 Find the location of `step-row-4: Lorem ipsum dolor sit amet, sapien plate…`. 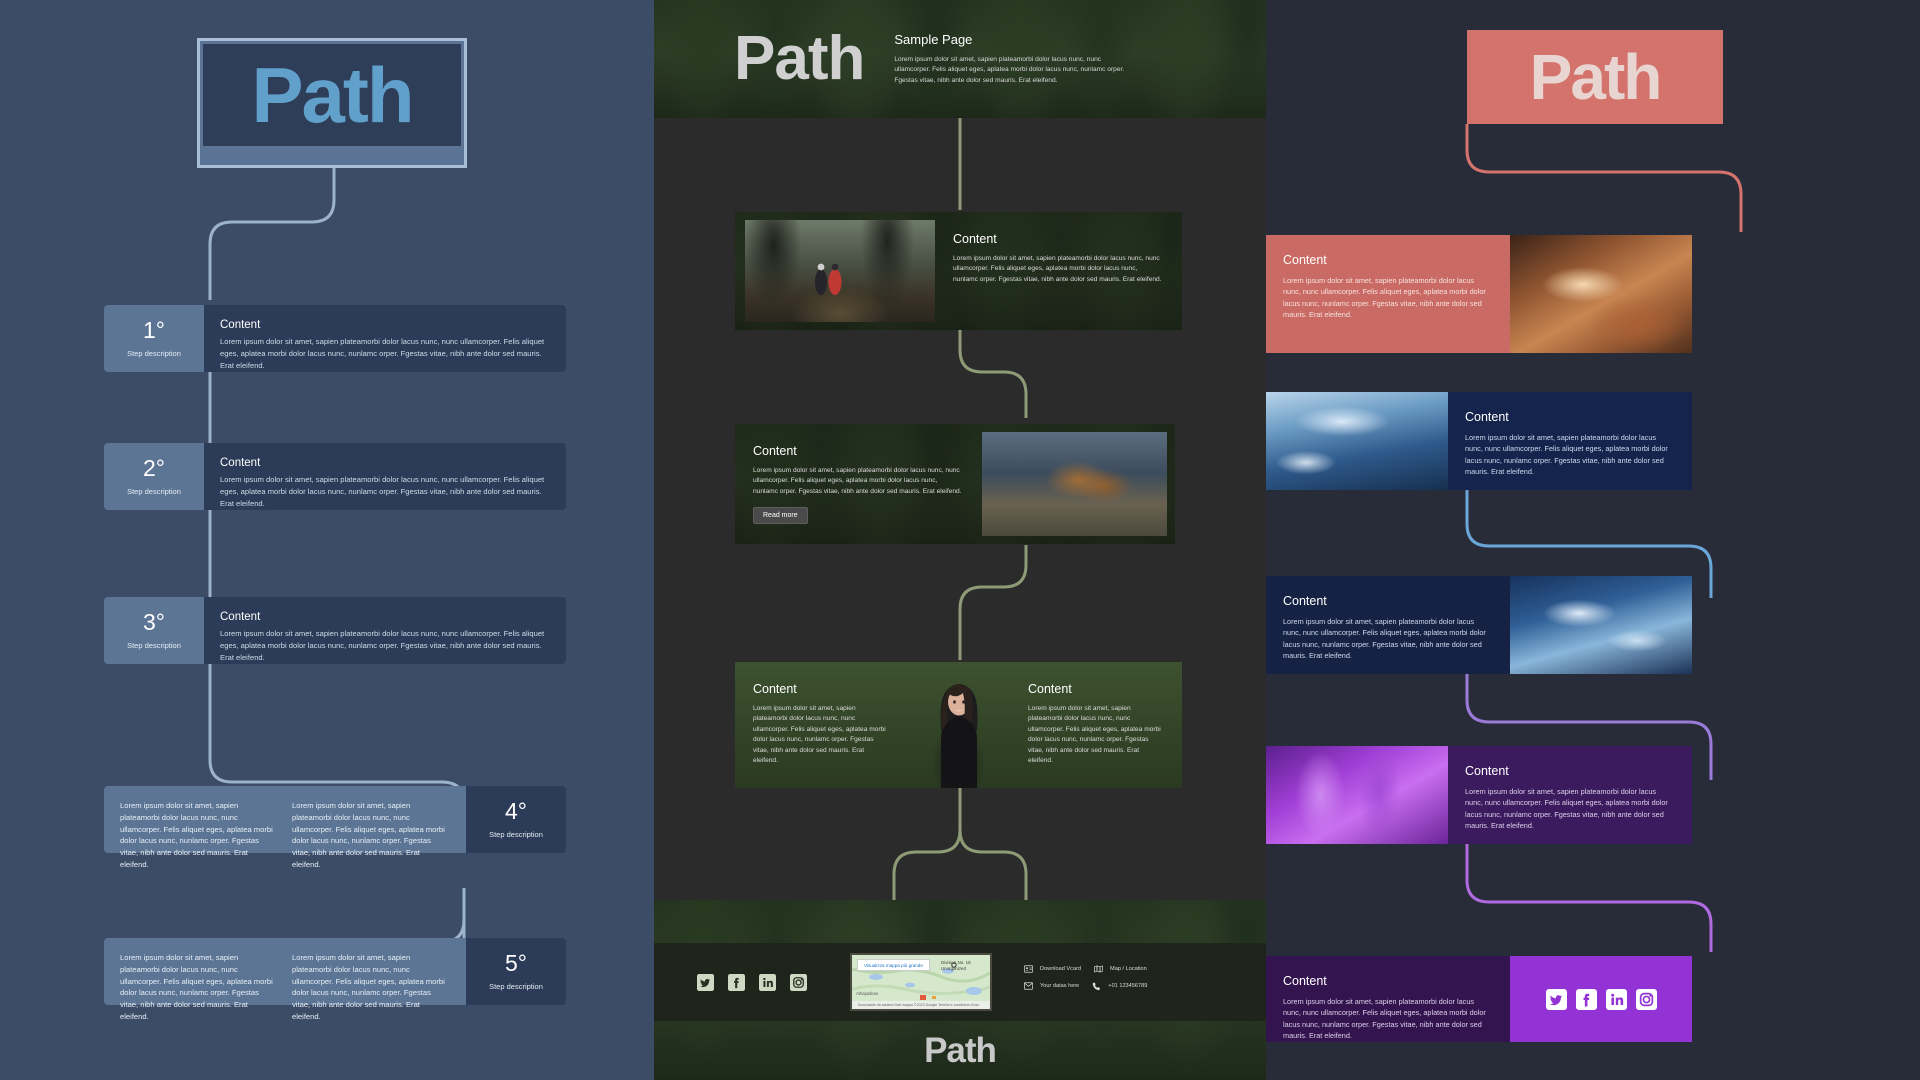

step-row-4: Lorem ipsum dolor sit amet, sapien plate… is located at coordinates (335, 827).